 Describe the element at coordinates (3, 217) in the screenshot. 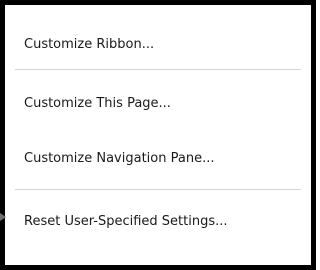

I see `submenu-pointer-icon` at that location.